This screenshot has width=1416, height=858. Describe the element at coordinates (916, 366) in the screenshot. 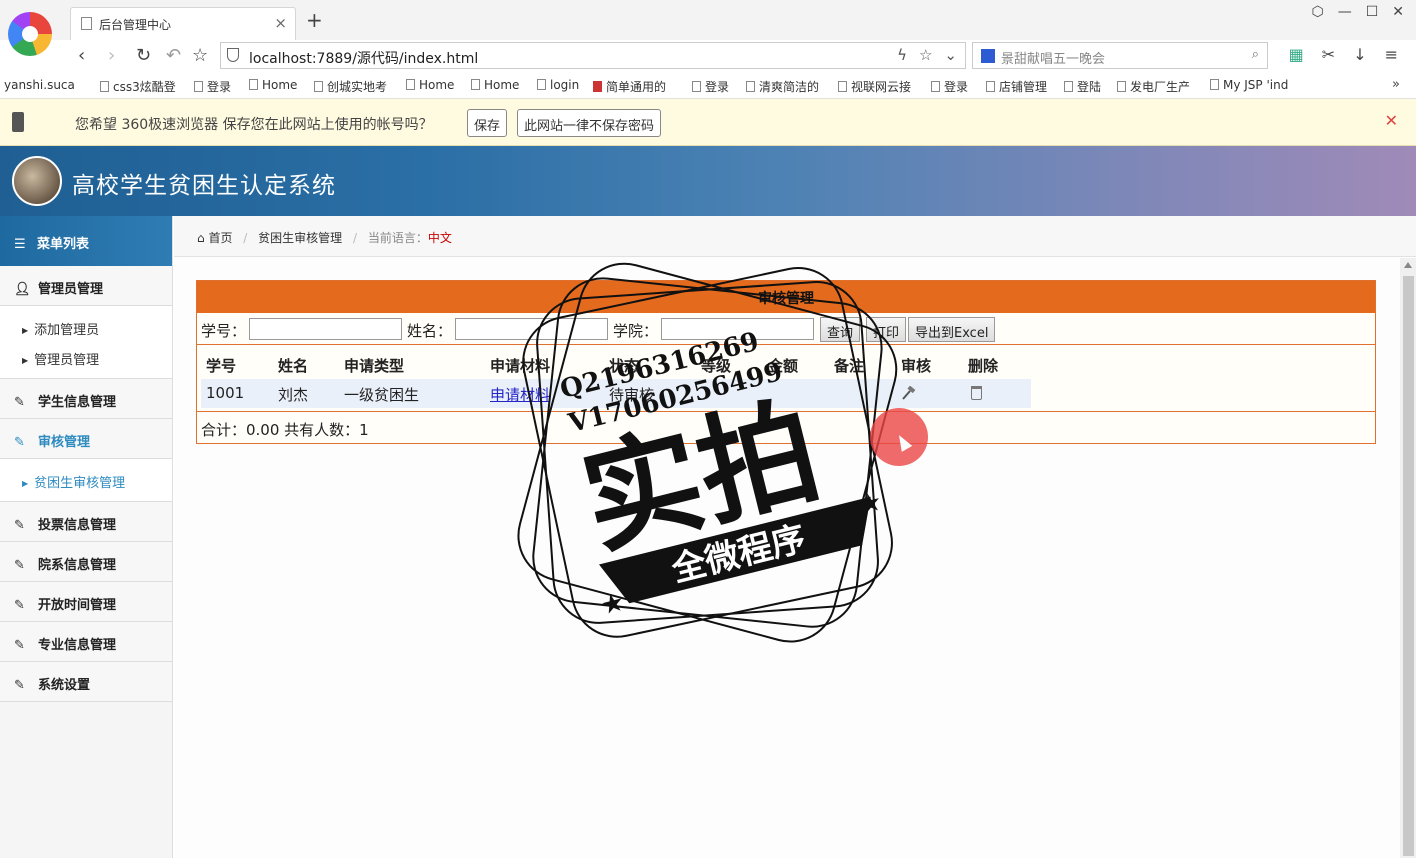

I see `column-header: 审核` at that location.